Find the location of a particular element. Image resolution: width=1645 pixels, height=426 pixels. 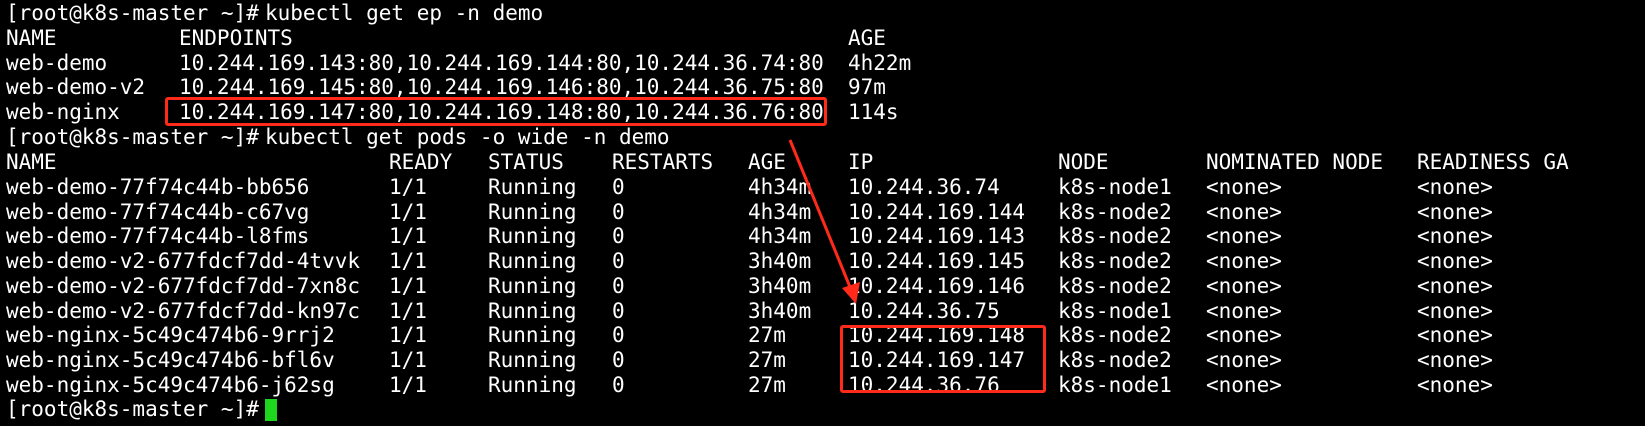

arrow-shaft is located at coordinates (821, 216).